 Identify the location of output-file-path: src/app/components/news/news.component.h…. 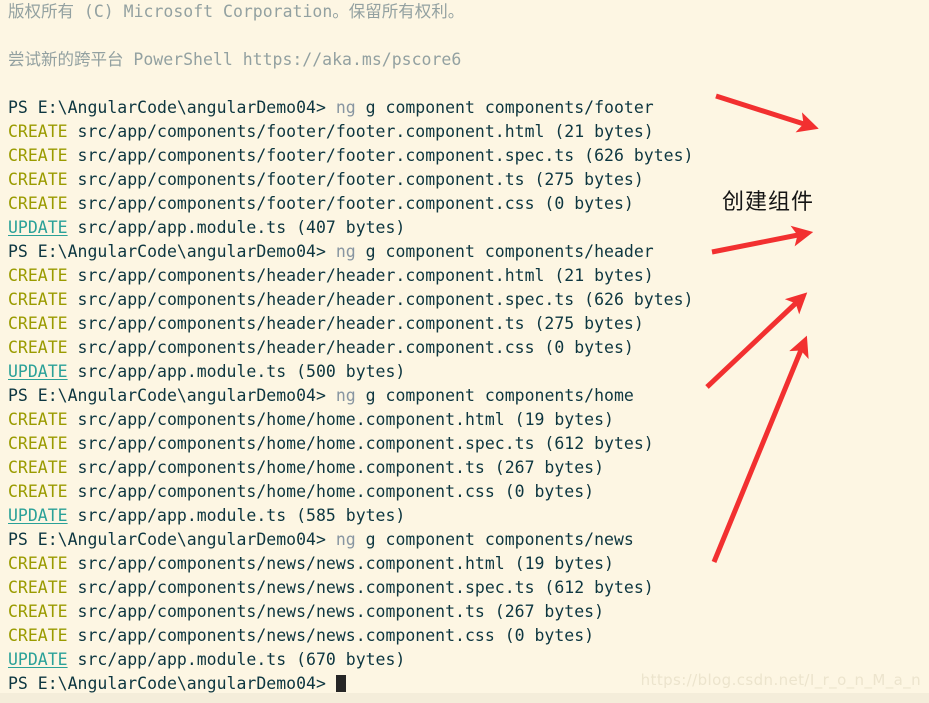
(340, 563).